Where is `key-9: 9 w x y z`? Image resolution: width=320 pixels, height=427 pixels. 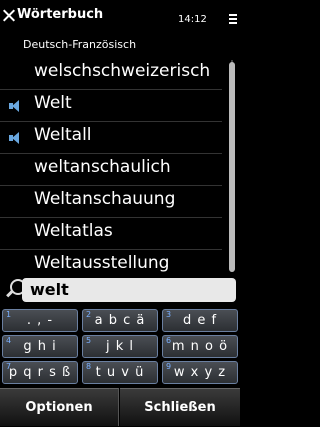
key-9: 9 w x y z is located at coordinates (200, 372).